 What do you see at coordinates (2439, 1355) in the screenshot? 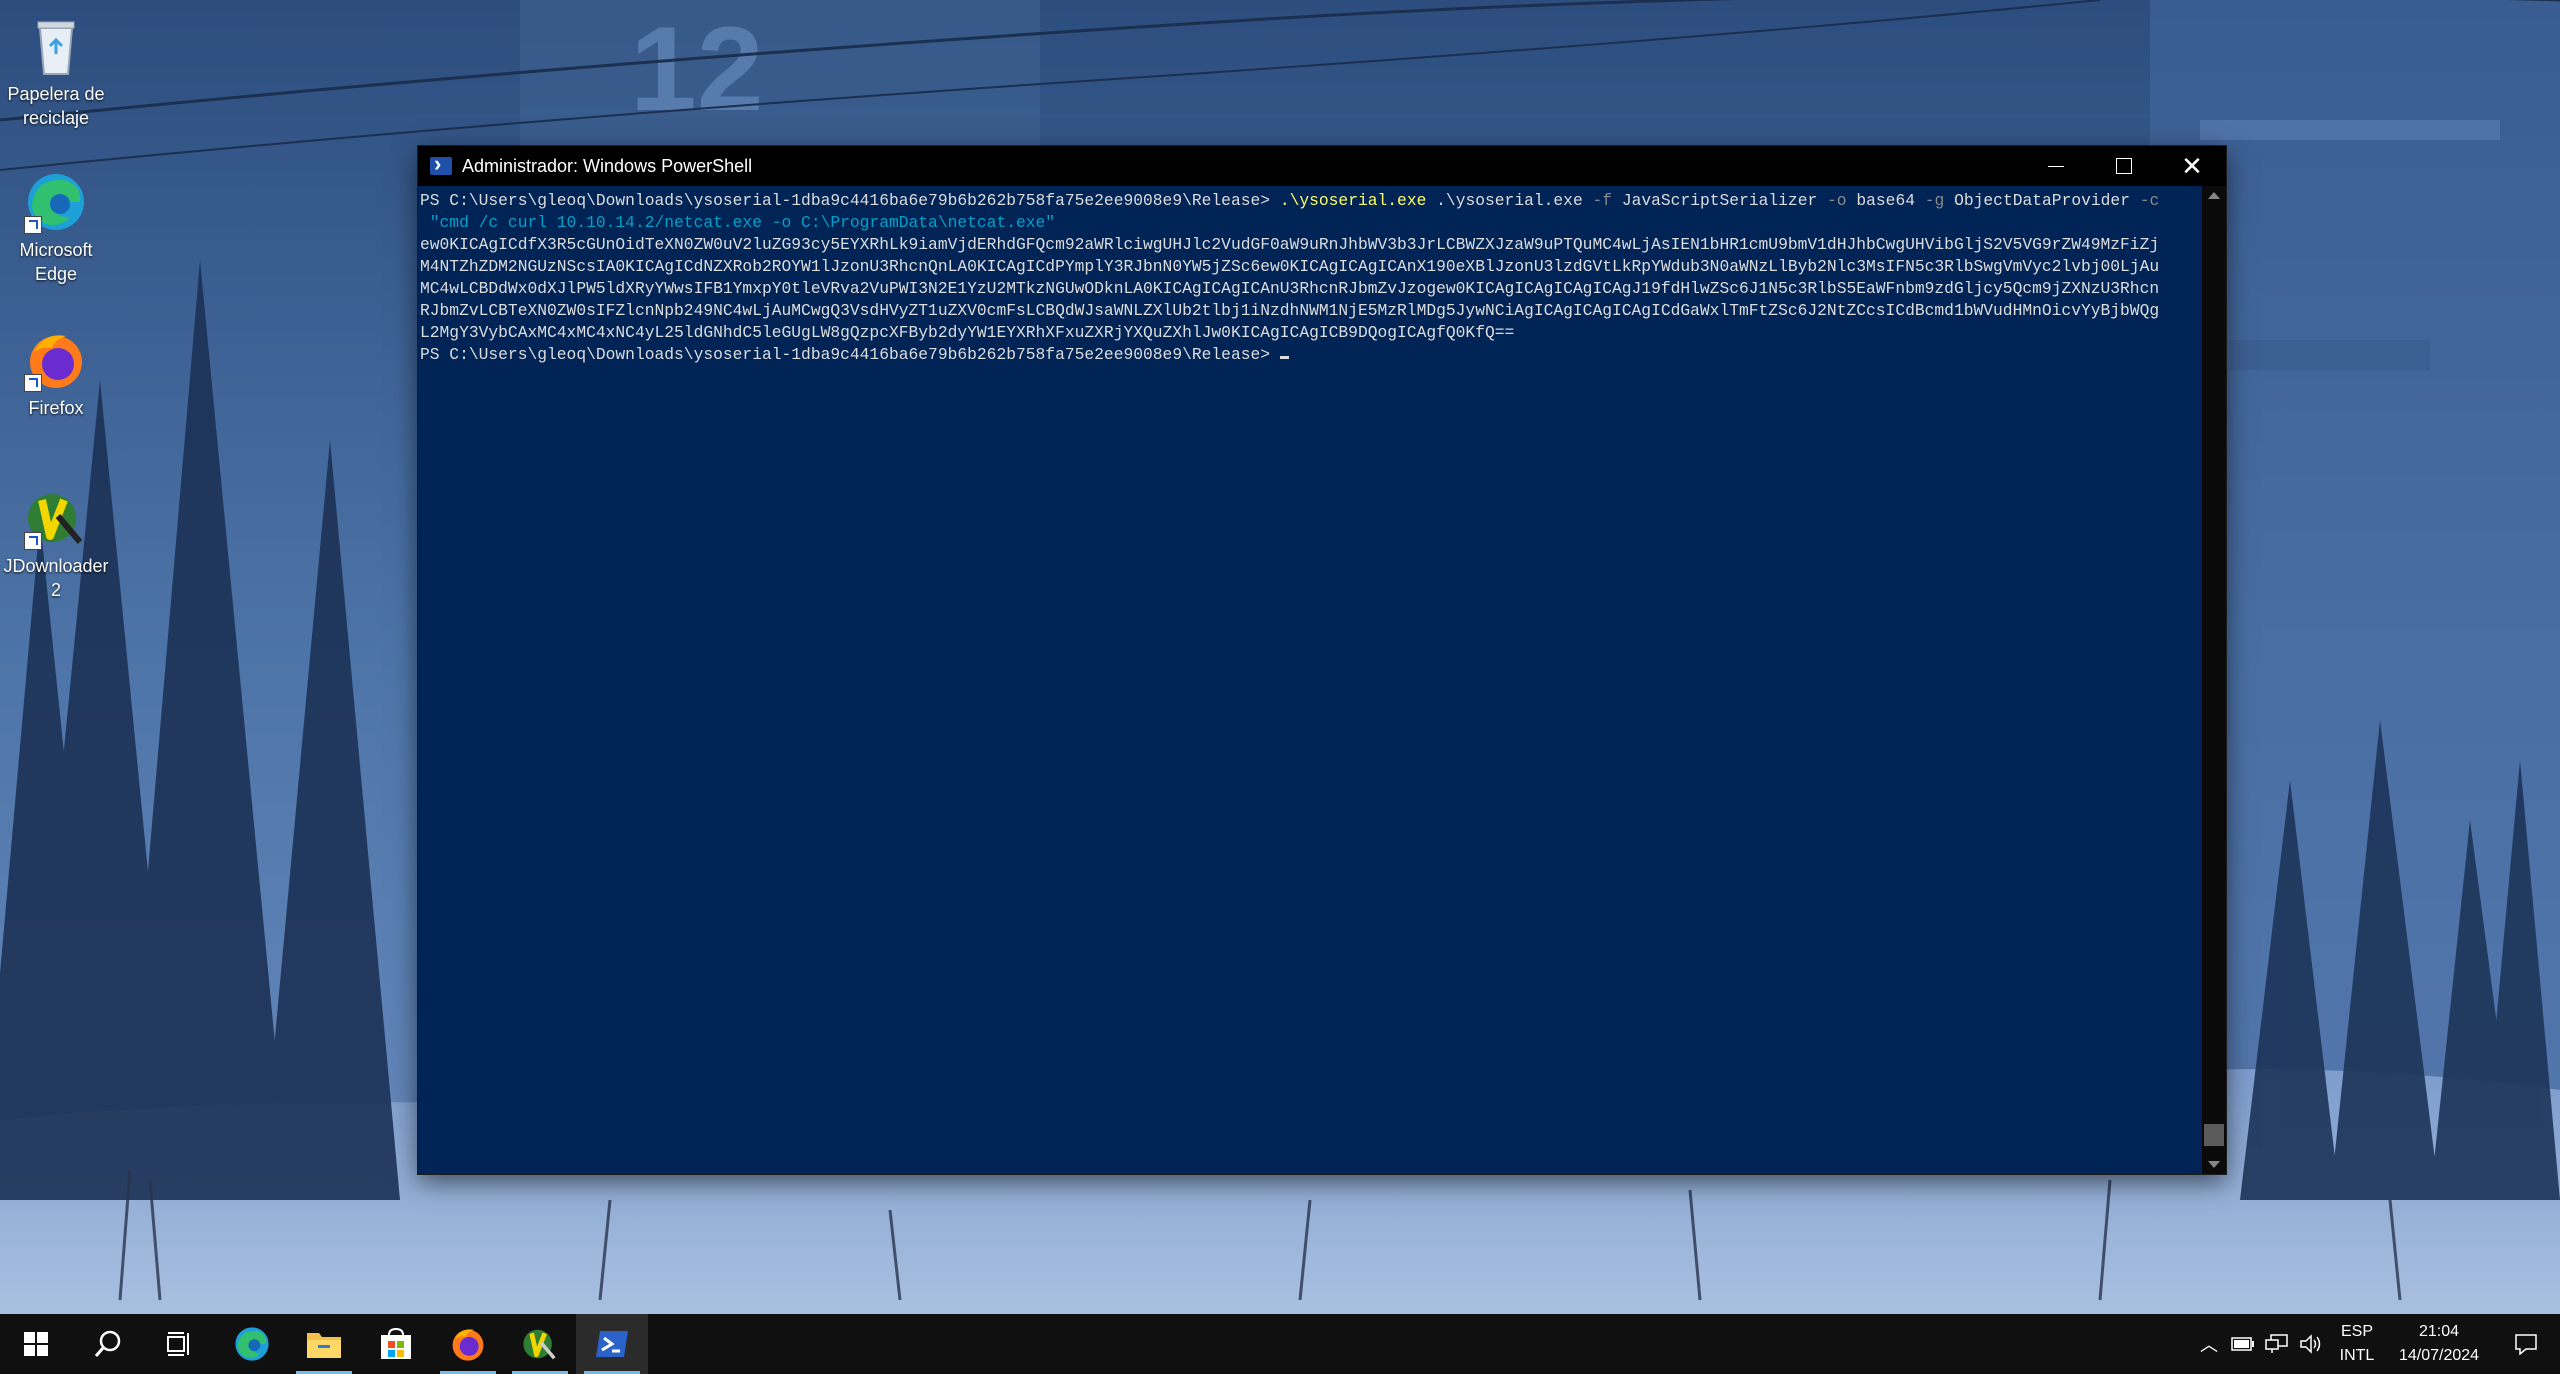
I see `clock-date: 14/07/2024` at bounding box center [2439, 1355].